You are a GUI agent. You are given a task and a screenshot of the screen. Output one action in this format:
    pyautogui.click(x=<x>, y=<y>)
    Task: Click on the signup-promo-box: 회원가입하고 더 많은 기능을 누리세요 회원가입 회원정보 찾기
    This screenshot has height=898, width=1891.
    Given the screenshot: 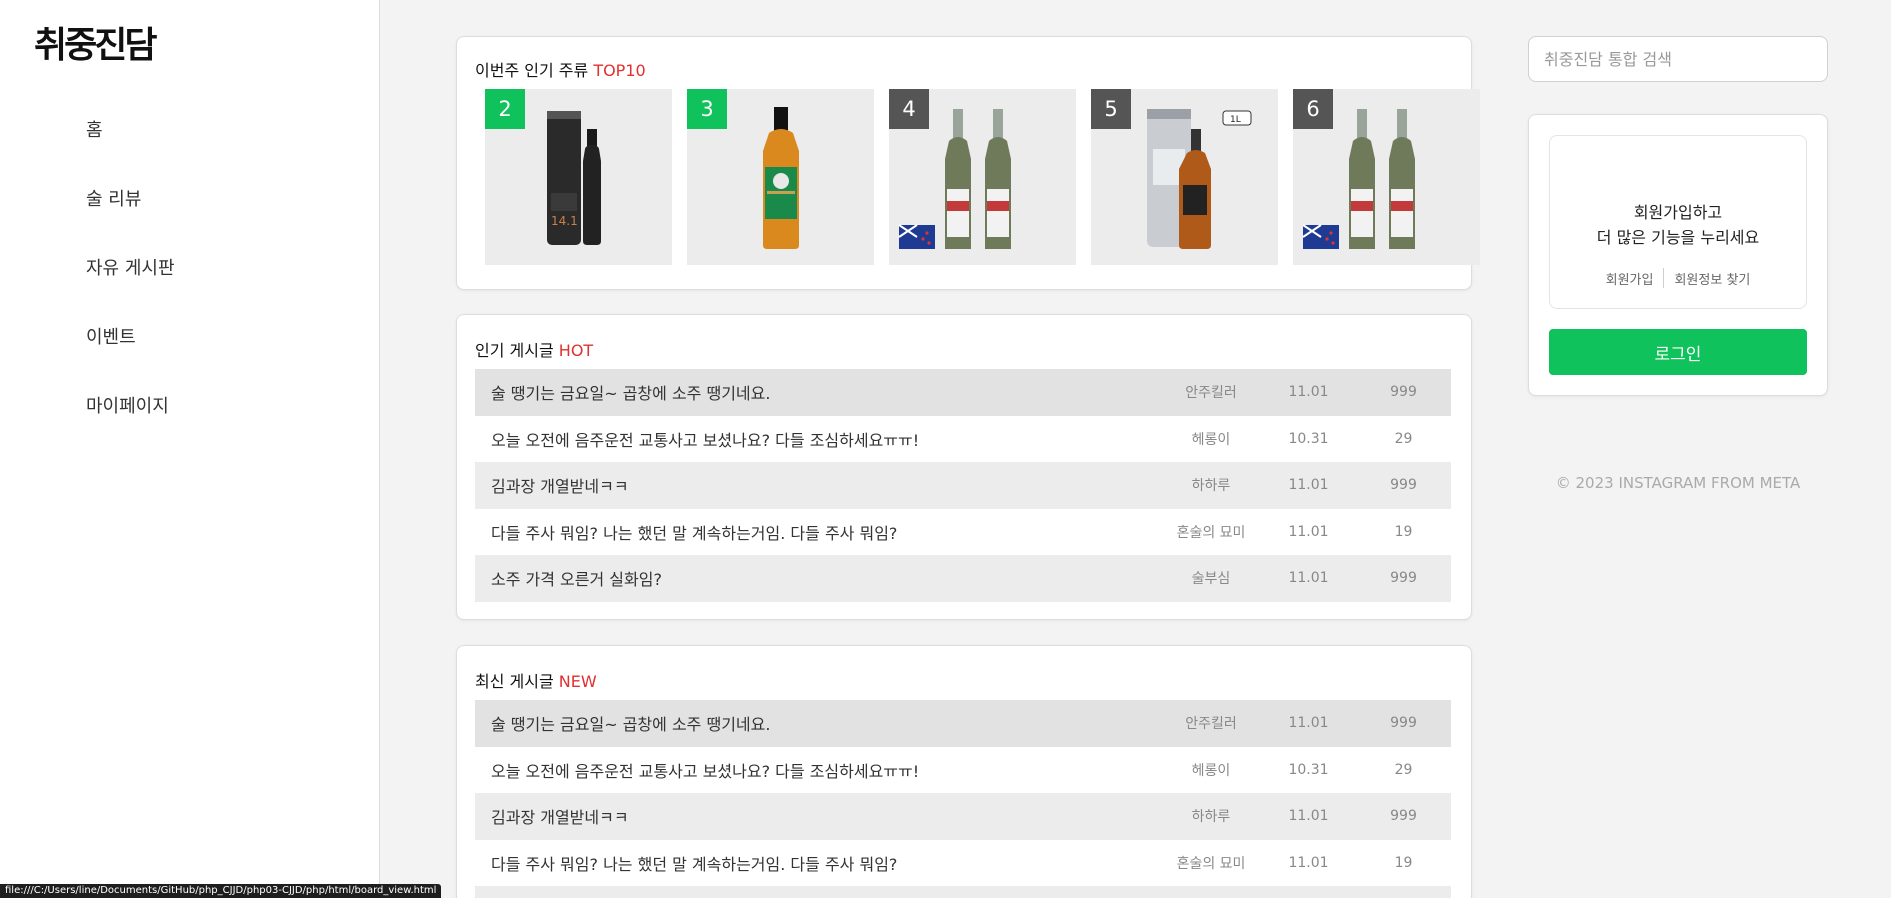 What is the action you would take?
    pyautogui.click(x=1678, y=222)
    